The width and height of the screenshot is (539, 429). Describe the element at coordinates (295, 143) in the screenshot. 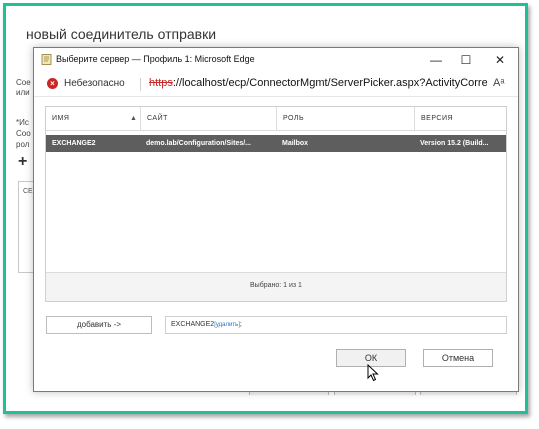

I see `cell-role: Mailbox` at that location.